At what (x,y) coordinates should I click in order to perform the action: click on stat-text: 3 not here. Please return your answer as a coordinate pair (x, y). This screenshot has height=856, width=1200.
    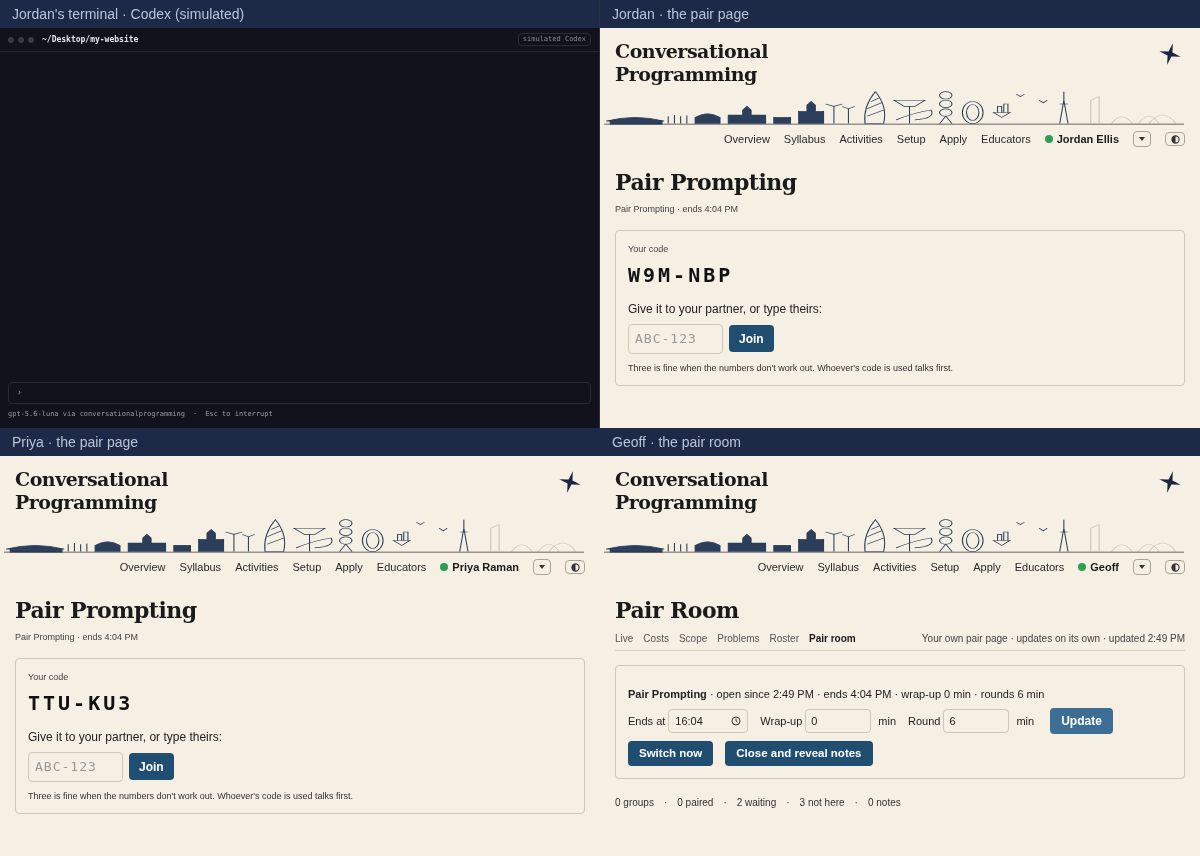
    Looking at the image, I should click on (822, 803).